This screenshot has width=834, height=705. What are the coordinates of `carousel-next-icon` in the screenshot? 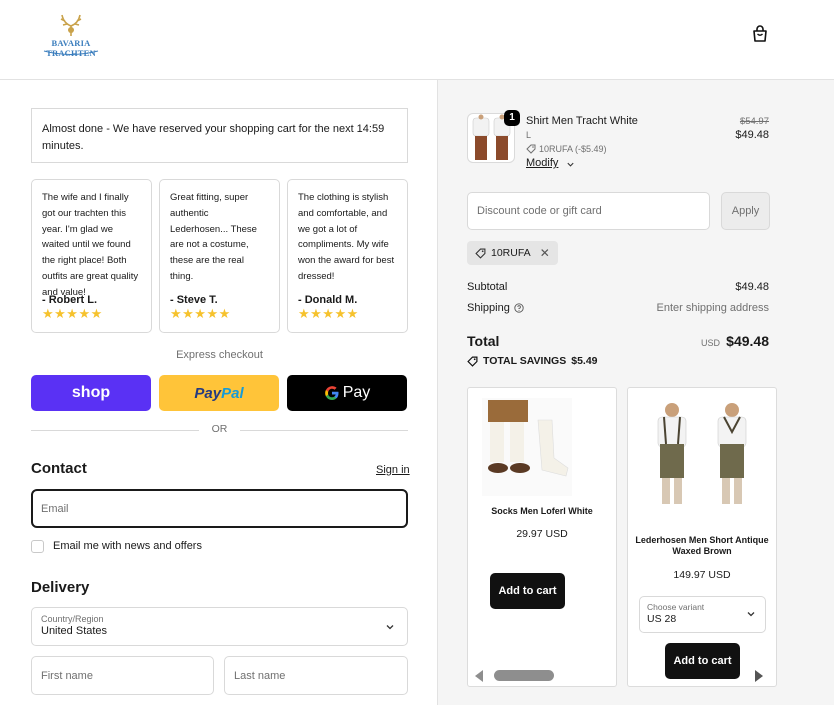 It's located at (759, 676).